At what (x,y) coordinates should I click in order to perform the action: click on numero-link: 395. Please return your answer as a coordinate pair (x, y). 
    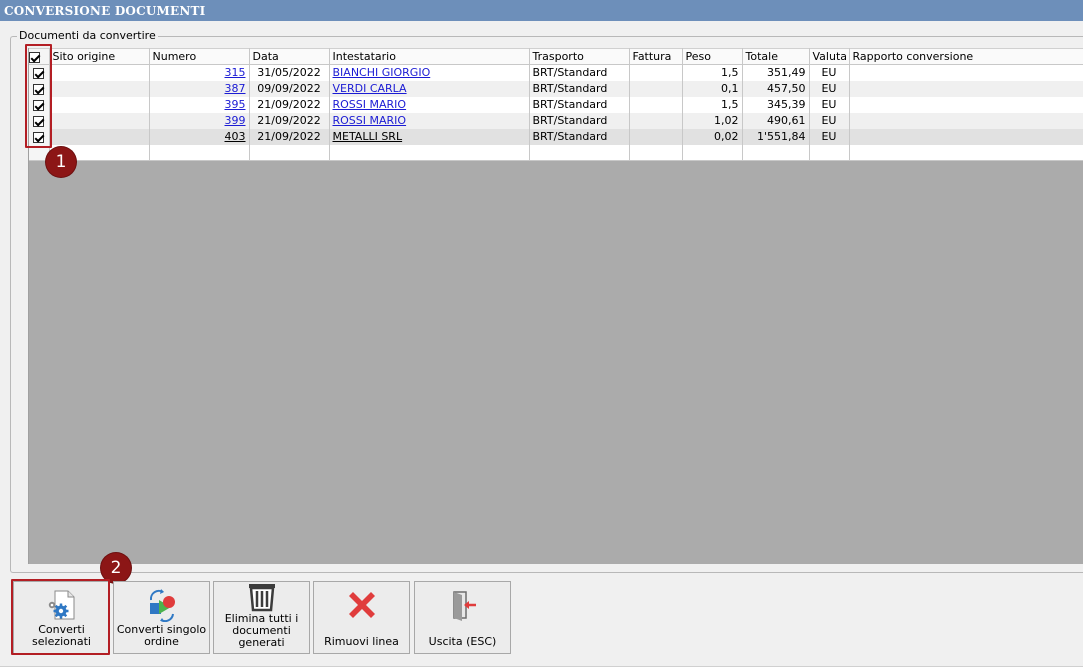
    Looking at the image, I should click on (235, 104).